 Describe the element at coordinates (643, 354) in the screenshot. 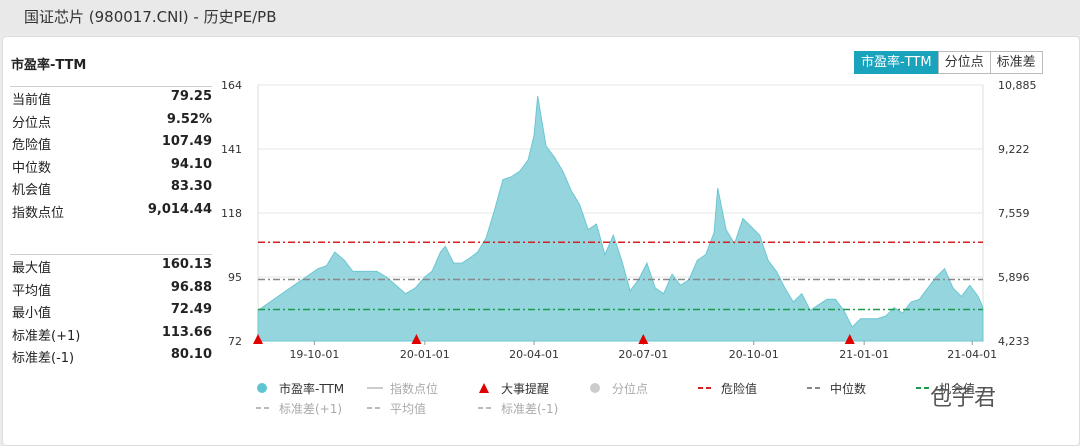

I see `x-tick-label: 20-07-01` at that location.